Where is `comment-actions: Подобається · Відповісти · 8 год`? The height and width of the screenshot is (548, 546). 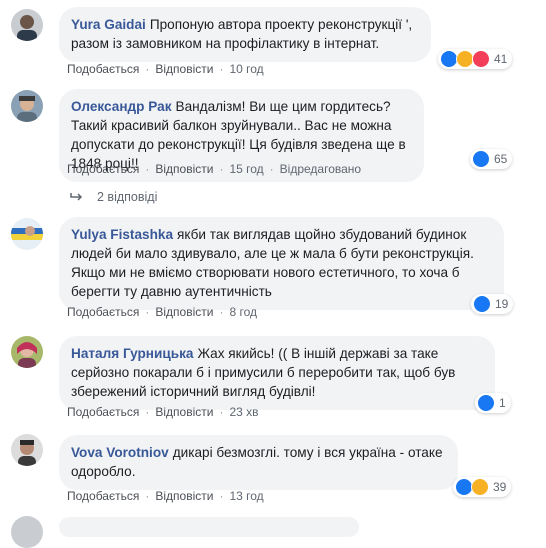
comment-actions: Подобається · Відповісти · 8 год is located at coordinates (162, 312).